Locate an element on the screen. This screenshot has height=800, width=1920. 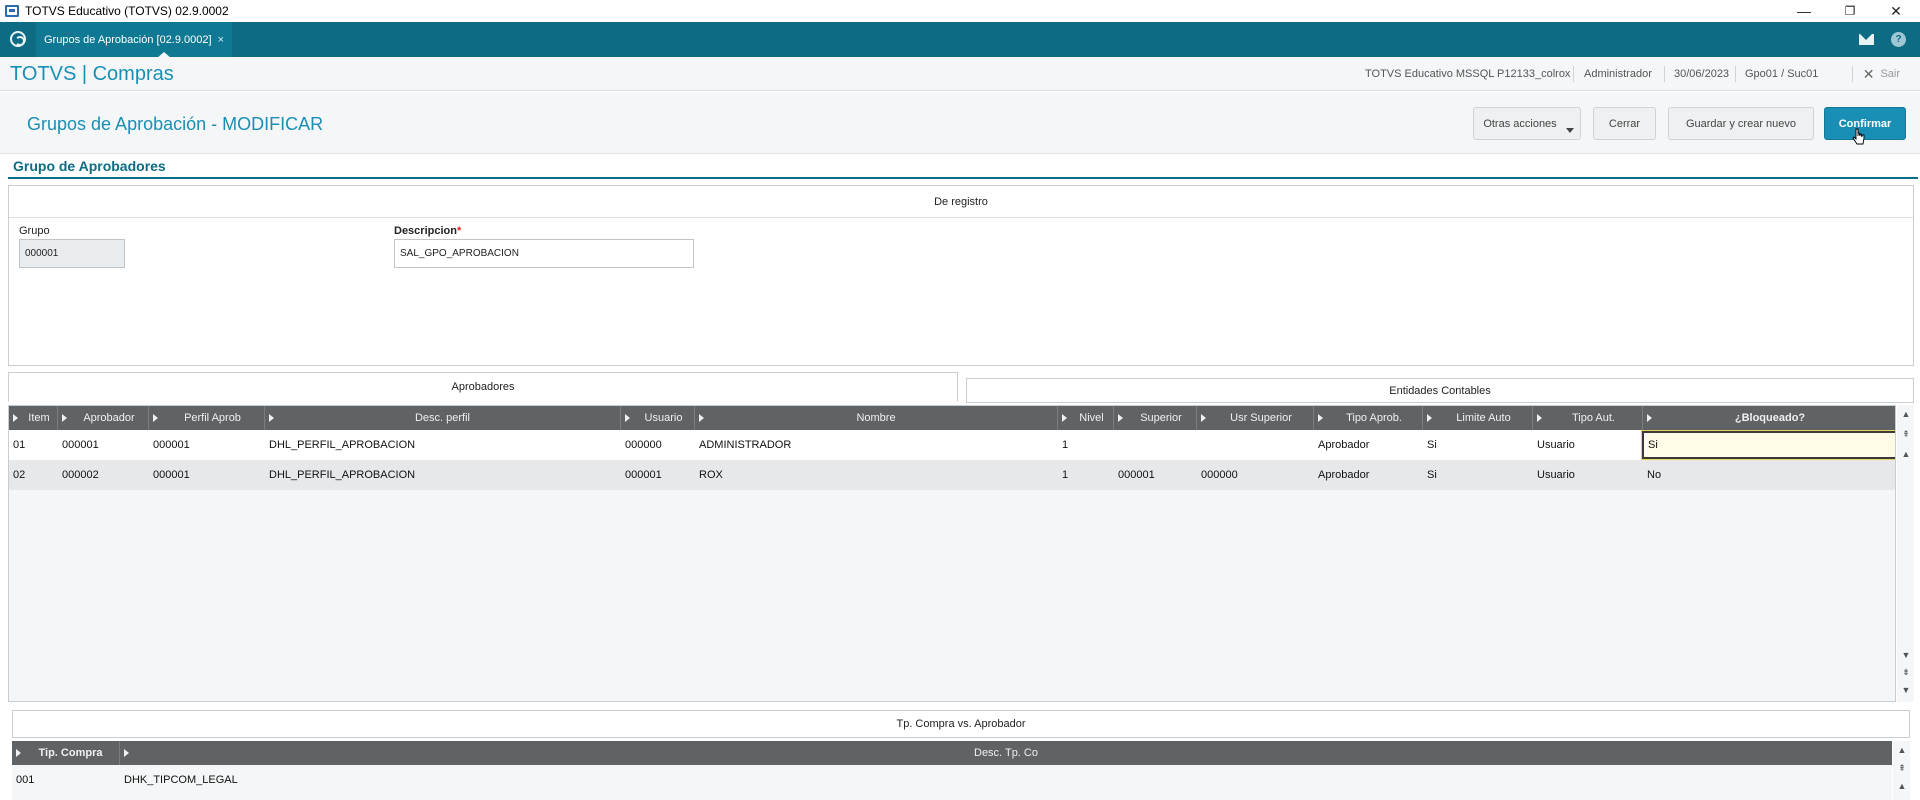
column-header-tip-compra: Tip. Compra is located at coordinates (66, 753).